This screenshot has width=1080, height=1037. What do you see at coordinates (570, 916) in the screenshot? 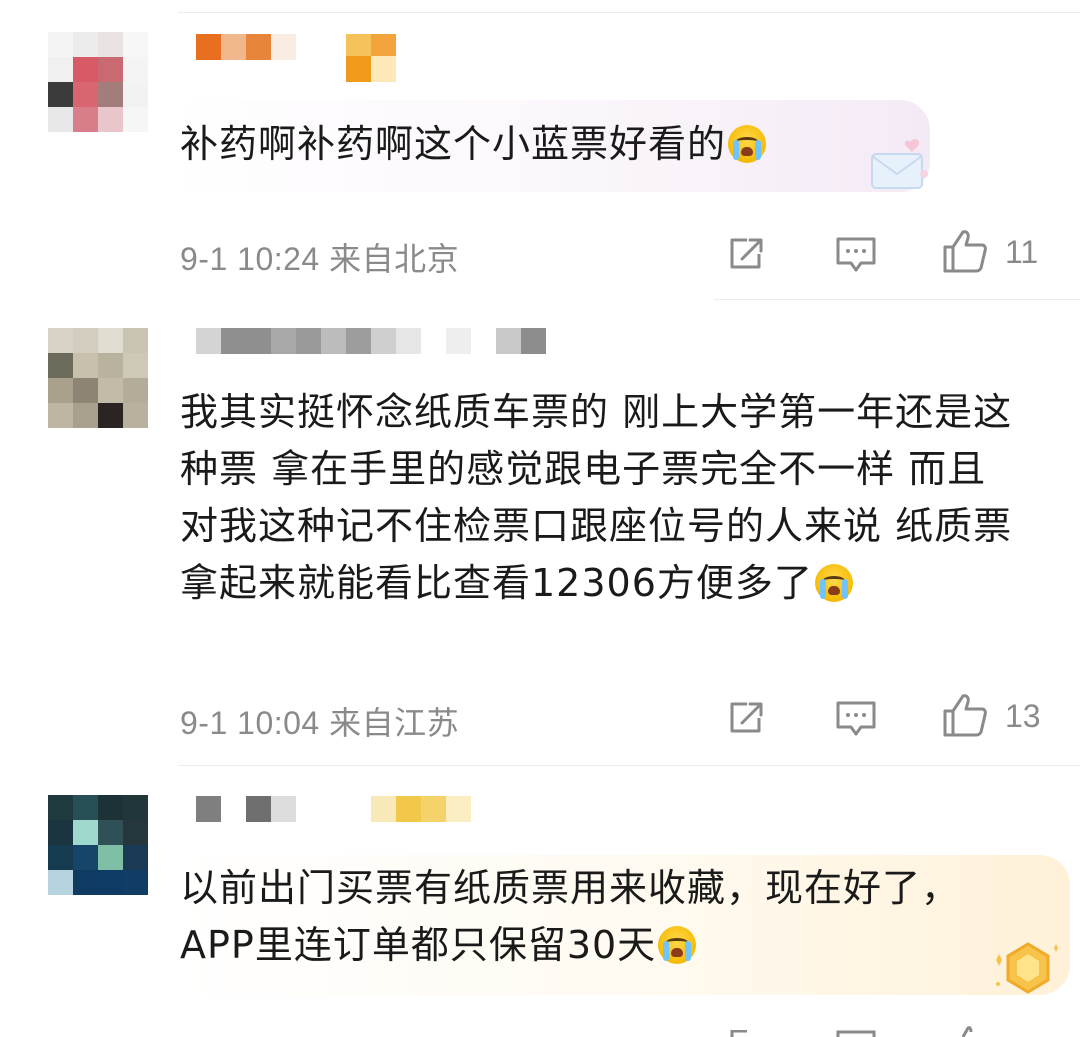
I see `comment-text: 以前出门买票有纸质票用来收藏，现在好了，APP里连订单都只保留30天` at bounding box center [570, 916].